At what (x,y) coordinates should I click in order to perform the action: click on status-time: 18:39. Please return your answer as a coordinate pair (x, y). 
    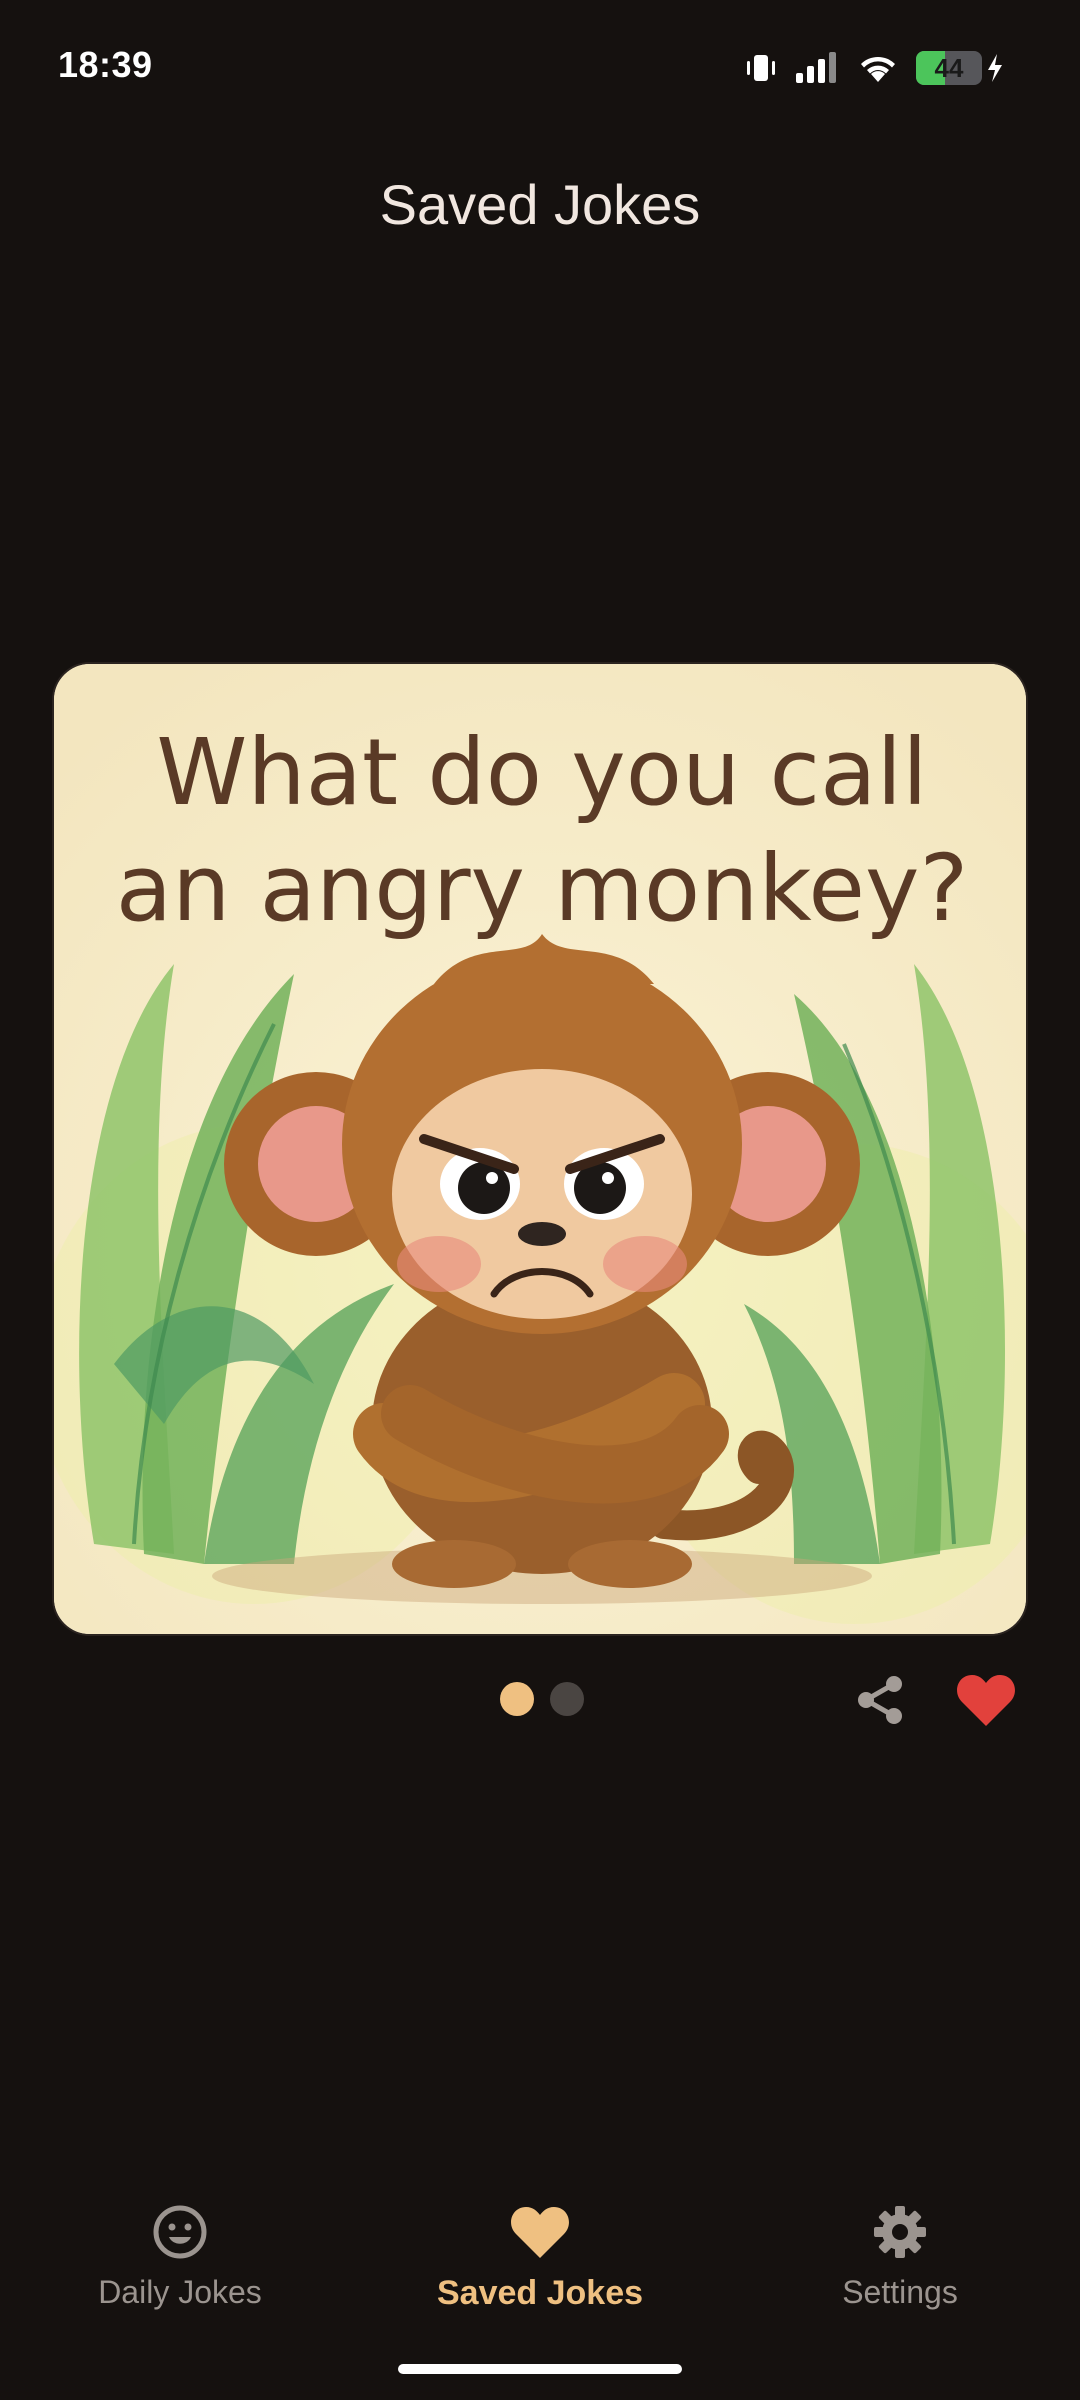
    Looking at the image, I should click on (105, 64).